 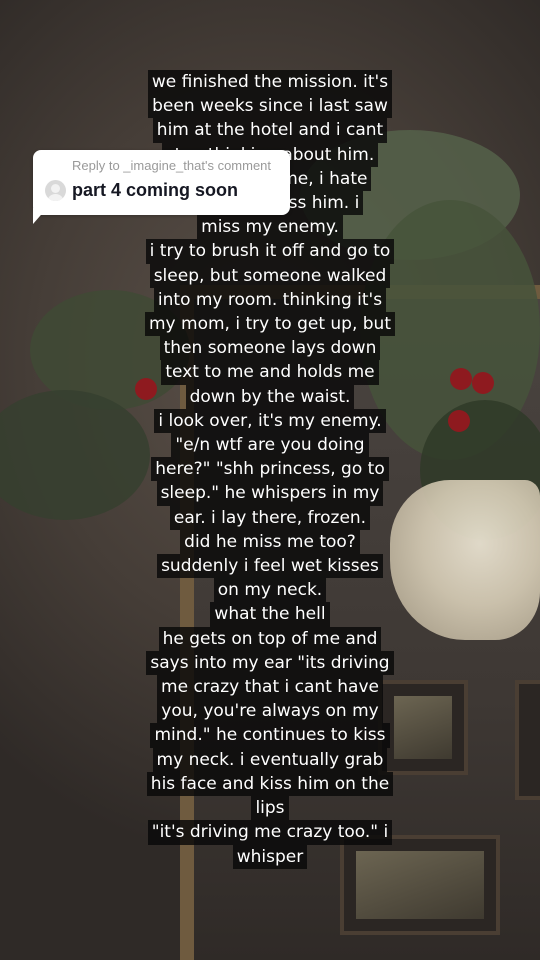 I want to click on caption-line: lips, so click(x=270, y=808).